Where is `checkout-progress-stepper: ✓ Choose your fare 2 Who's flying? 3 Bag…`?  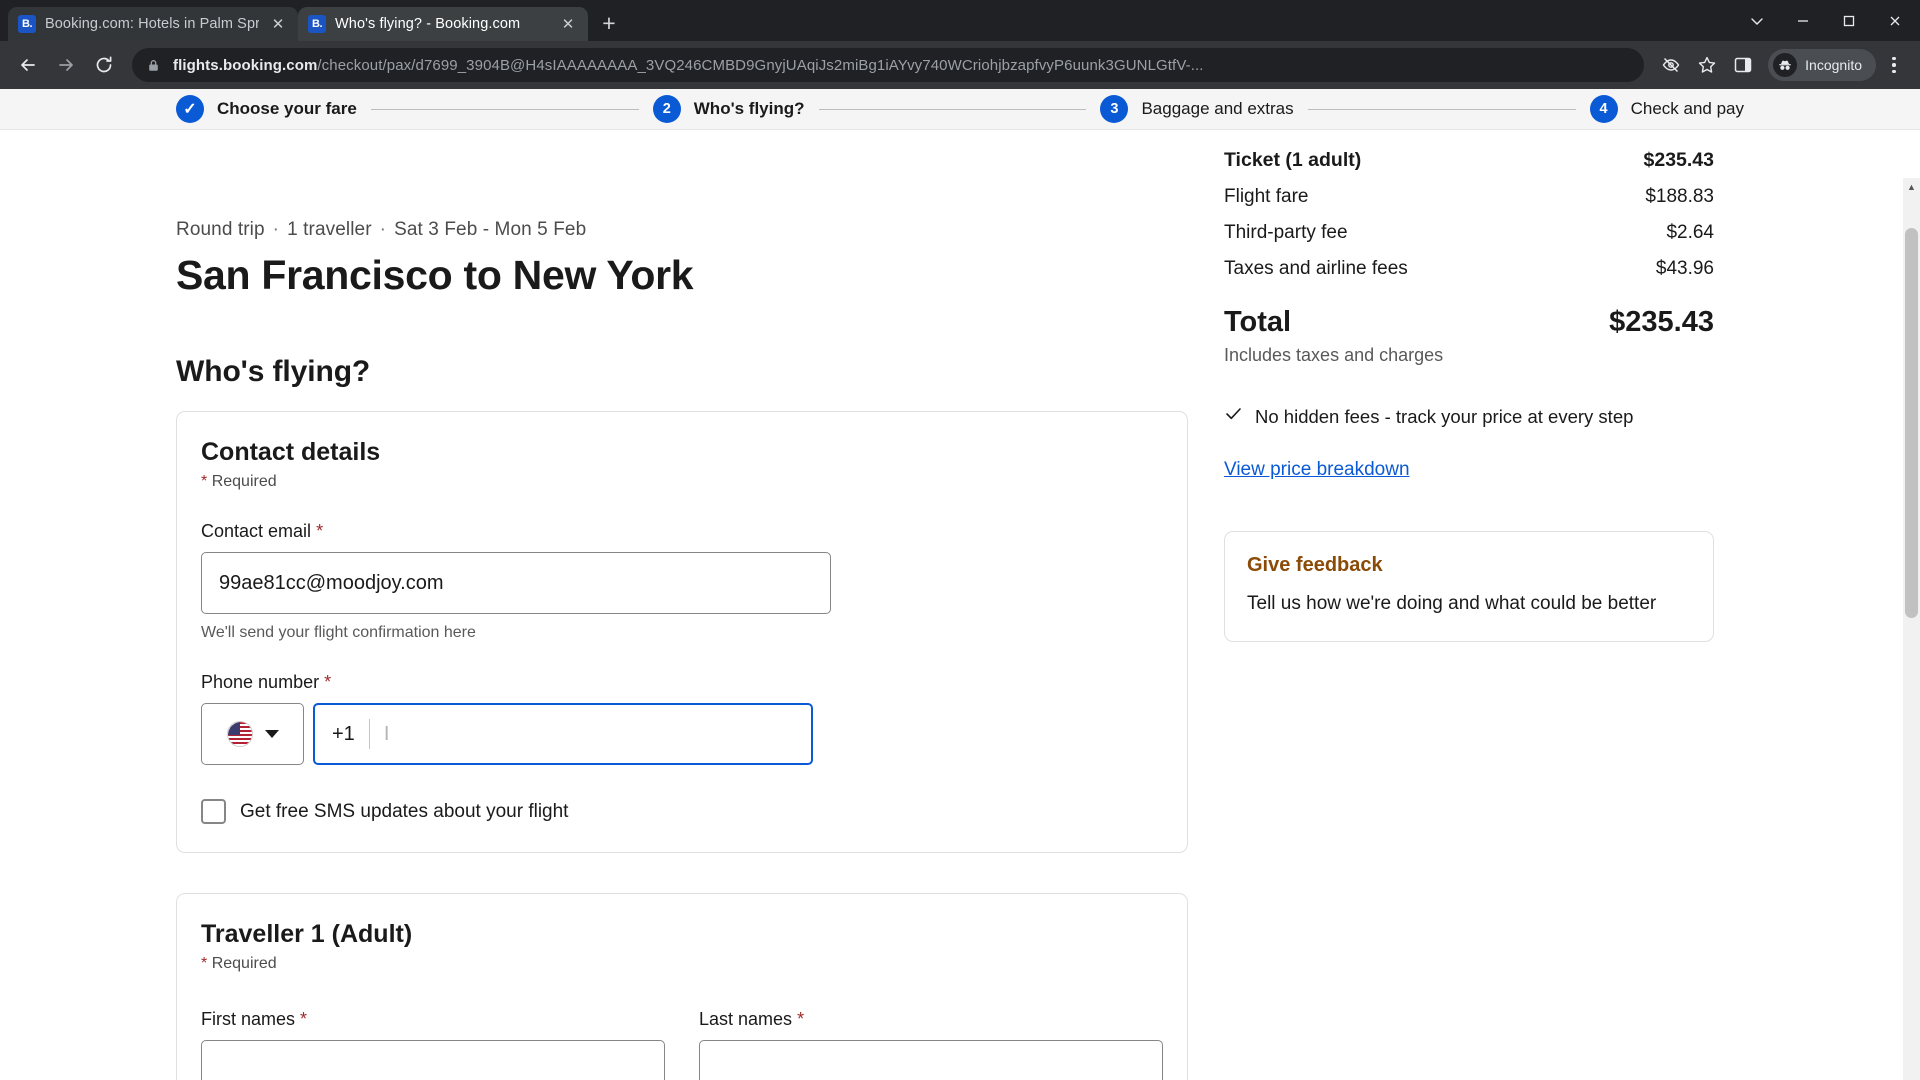 checkout-progress-stepper: ✓ Choose your fare 2 Who's flying? 3 Bag… is located at coordinates (960, 109).